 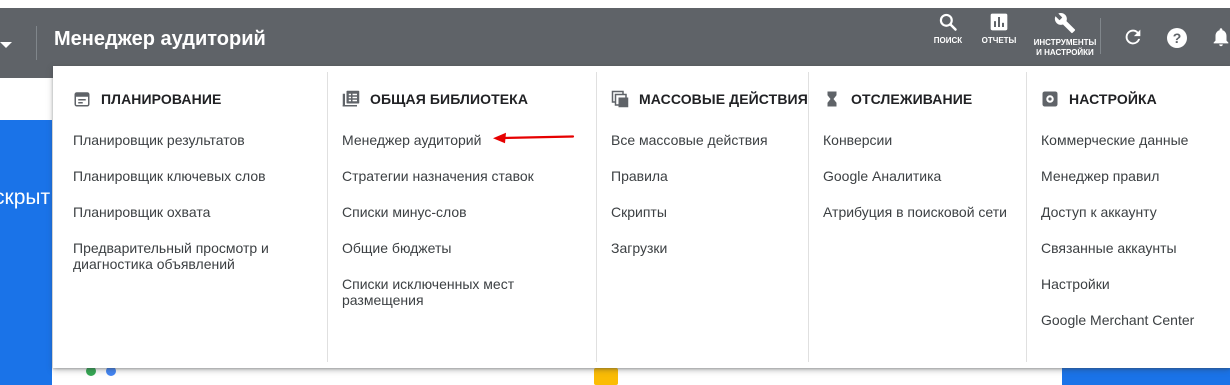 I want to click on menu-item-google-merchant-center: Google Merchant Center, so click(x=1133, y=320).